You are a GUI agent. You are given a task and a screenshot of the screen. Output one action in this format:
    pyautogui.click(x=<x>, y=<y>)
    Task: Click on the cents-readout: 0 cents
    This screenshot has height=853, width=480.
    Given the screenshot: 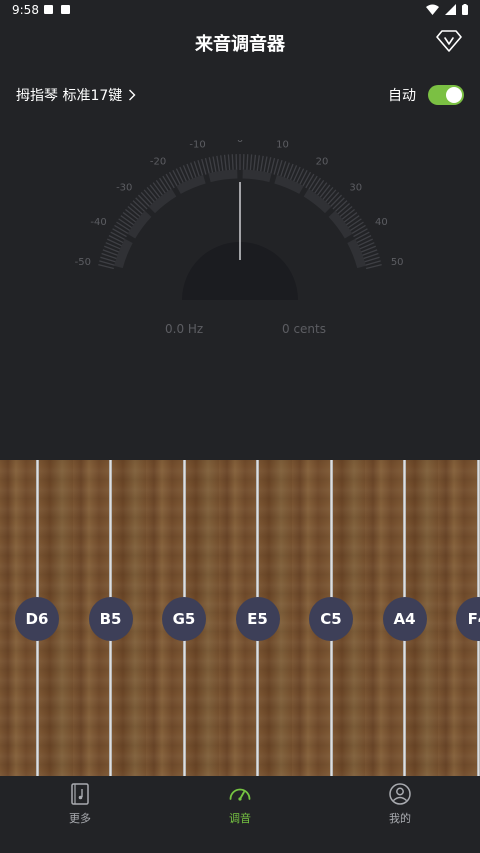 What is the action you would take?
    pyautogui.click(x=304, y=329)
    